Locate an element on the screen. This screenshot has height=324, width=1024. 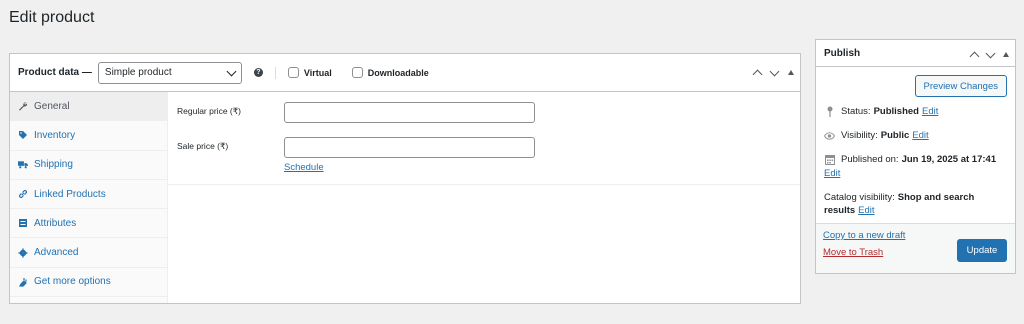
product-type-value: Simple product is located at coordinates (138, 72).